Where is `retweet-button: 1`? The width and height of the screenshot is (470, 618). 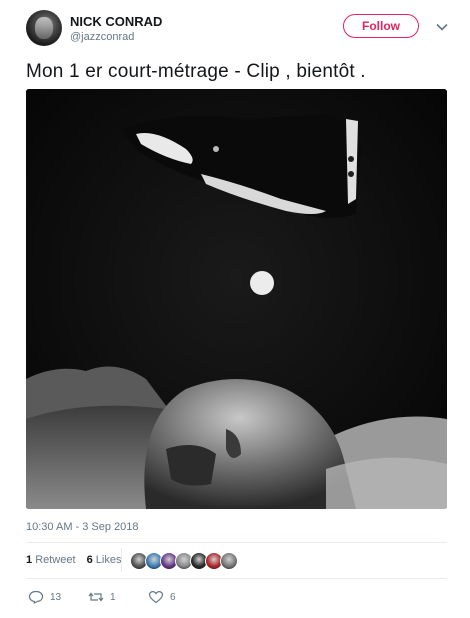 retweet-button: 1 is located at coordinates (102, 597).